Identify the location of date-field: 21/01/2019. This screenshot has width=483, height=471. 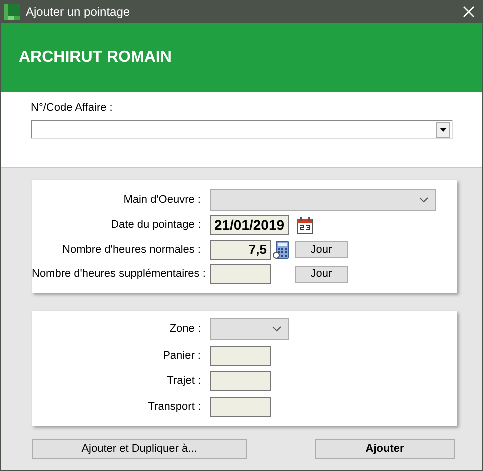
(249, 225).